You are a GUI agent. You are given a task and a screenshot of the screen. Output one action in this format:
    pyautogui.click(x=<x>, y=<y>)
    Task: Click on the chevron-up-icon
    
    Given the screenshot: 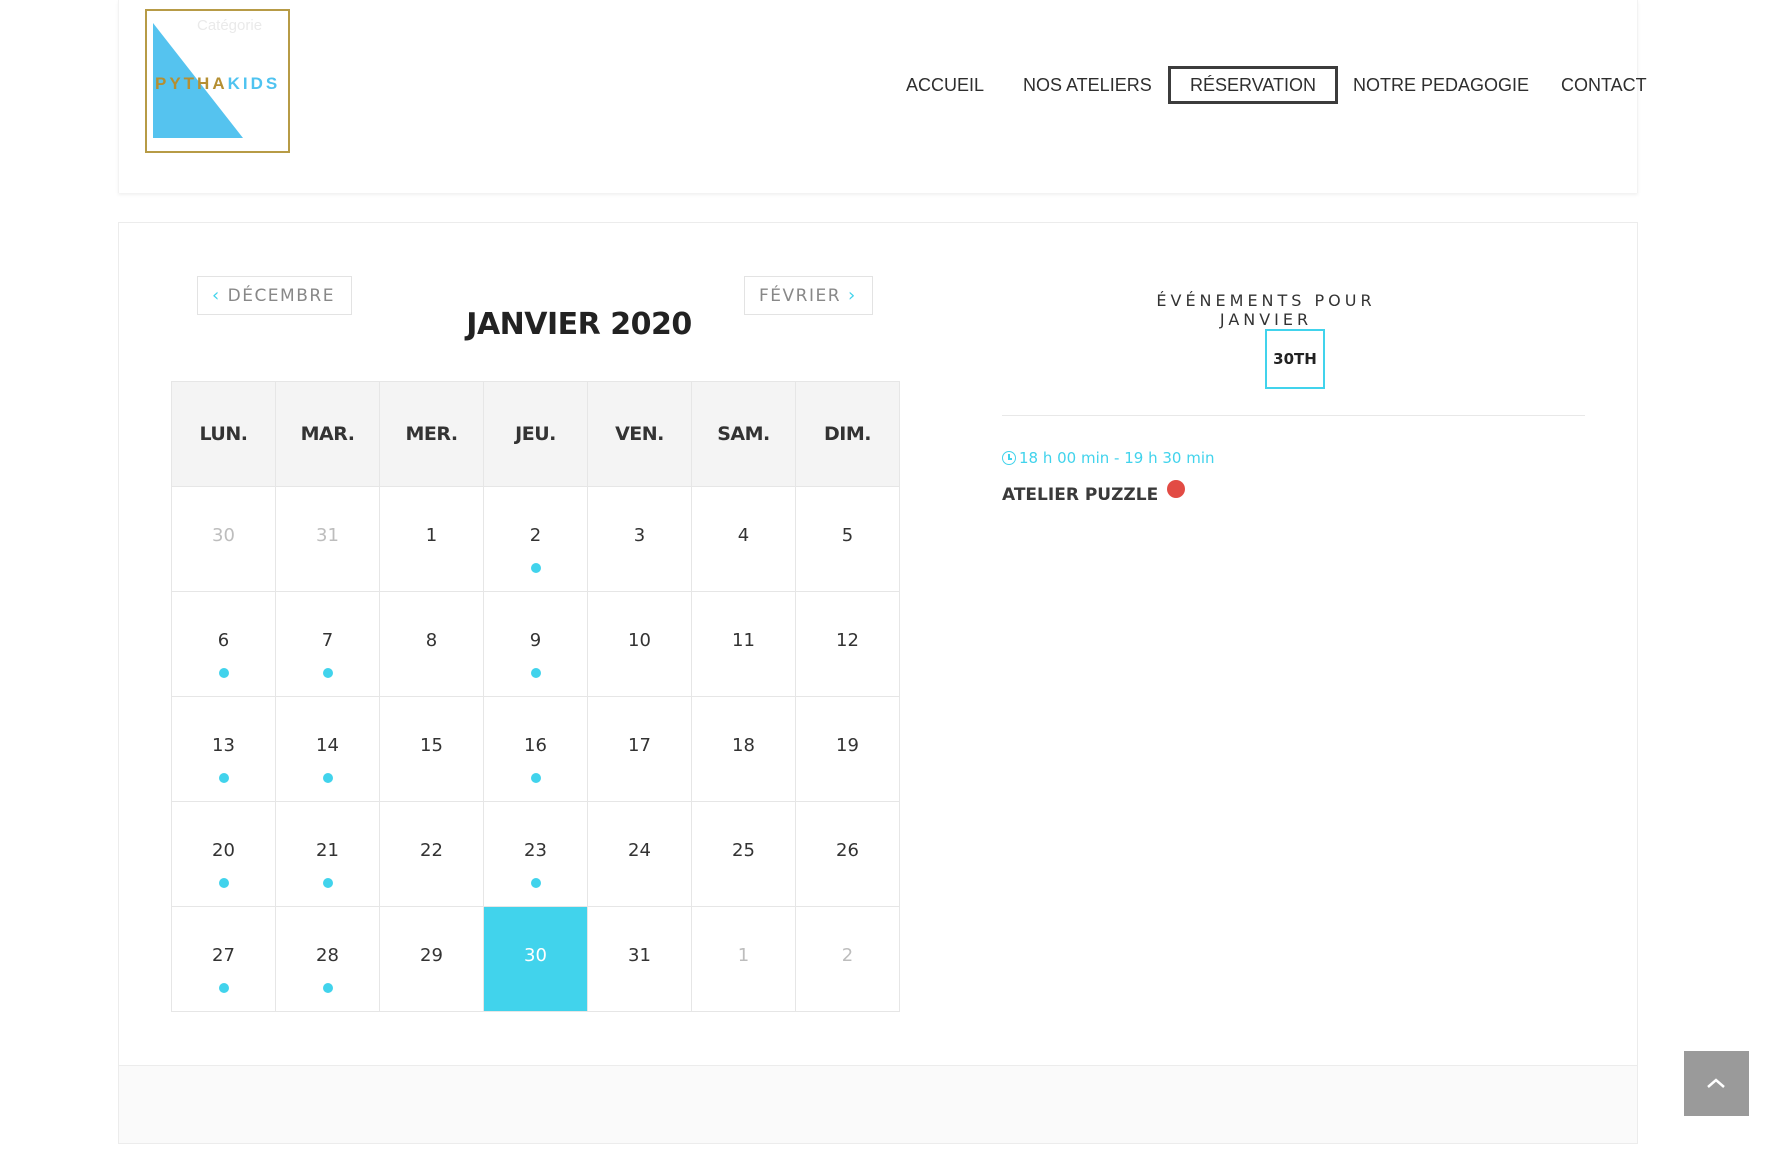 What is the action you would take?
    pyautogui.click(x=1716, y=1083)
    